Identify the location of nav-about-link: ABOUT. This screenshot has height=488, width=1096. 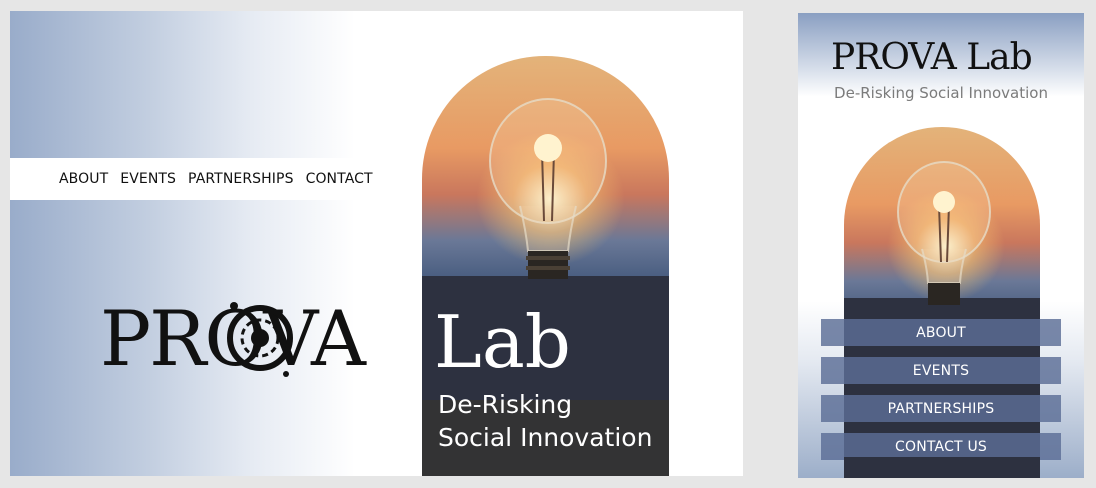
(83, 179).